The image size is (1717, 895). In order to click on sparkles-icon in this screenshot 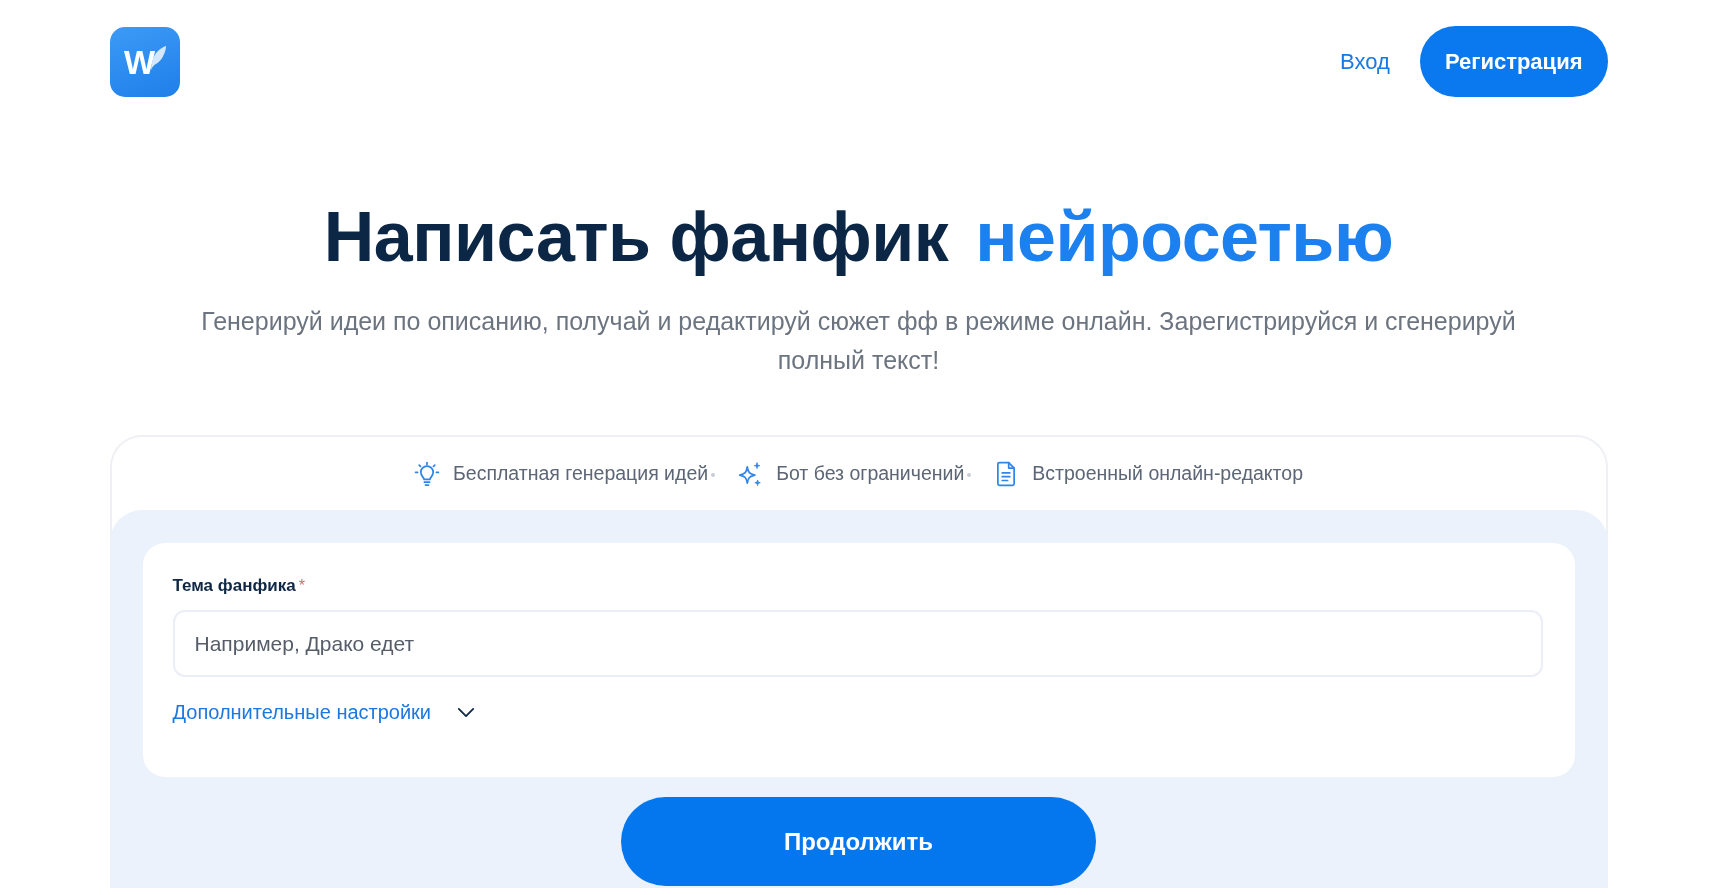, I will do `click(750, 473)`.